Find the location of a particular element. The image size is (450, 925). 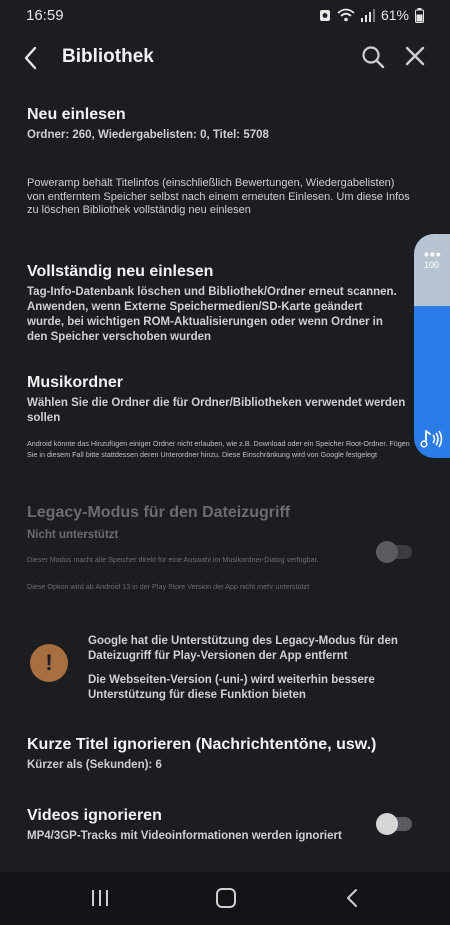

status-icons: 61% is located at coordinates (371, 15).